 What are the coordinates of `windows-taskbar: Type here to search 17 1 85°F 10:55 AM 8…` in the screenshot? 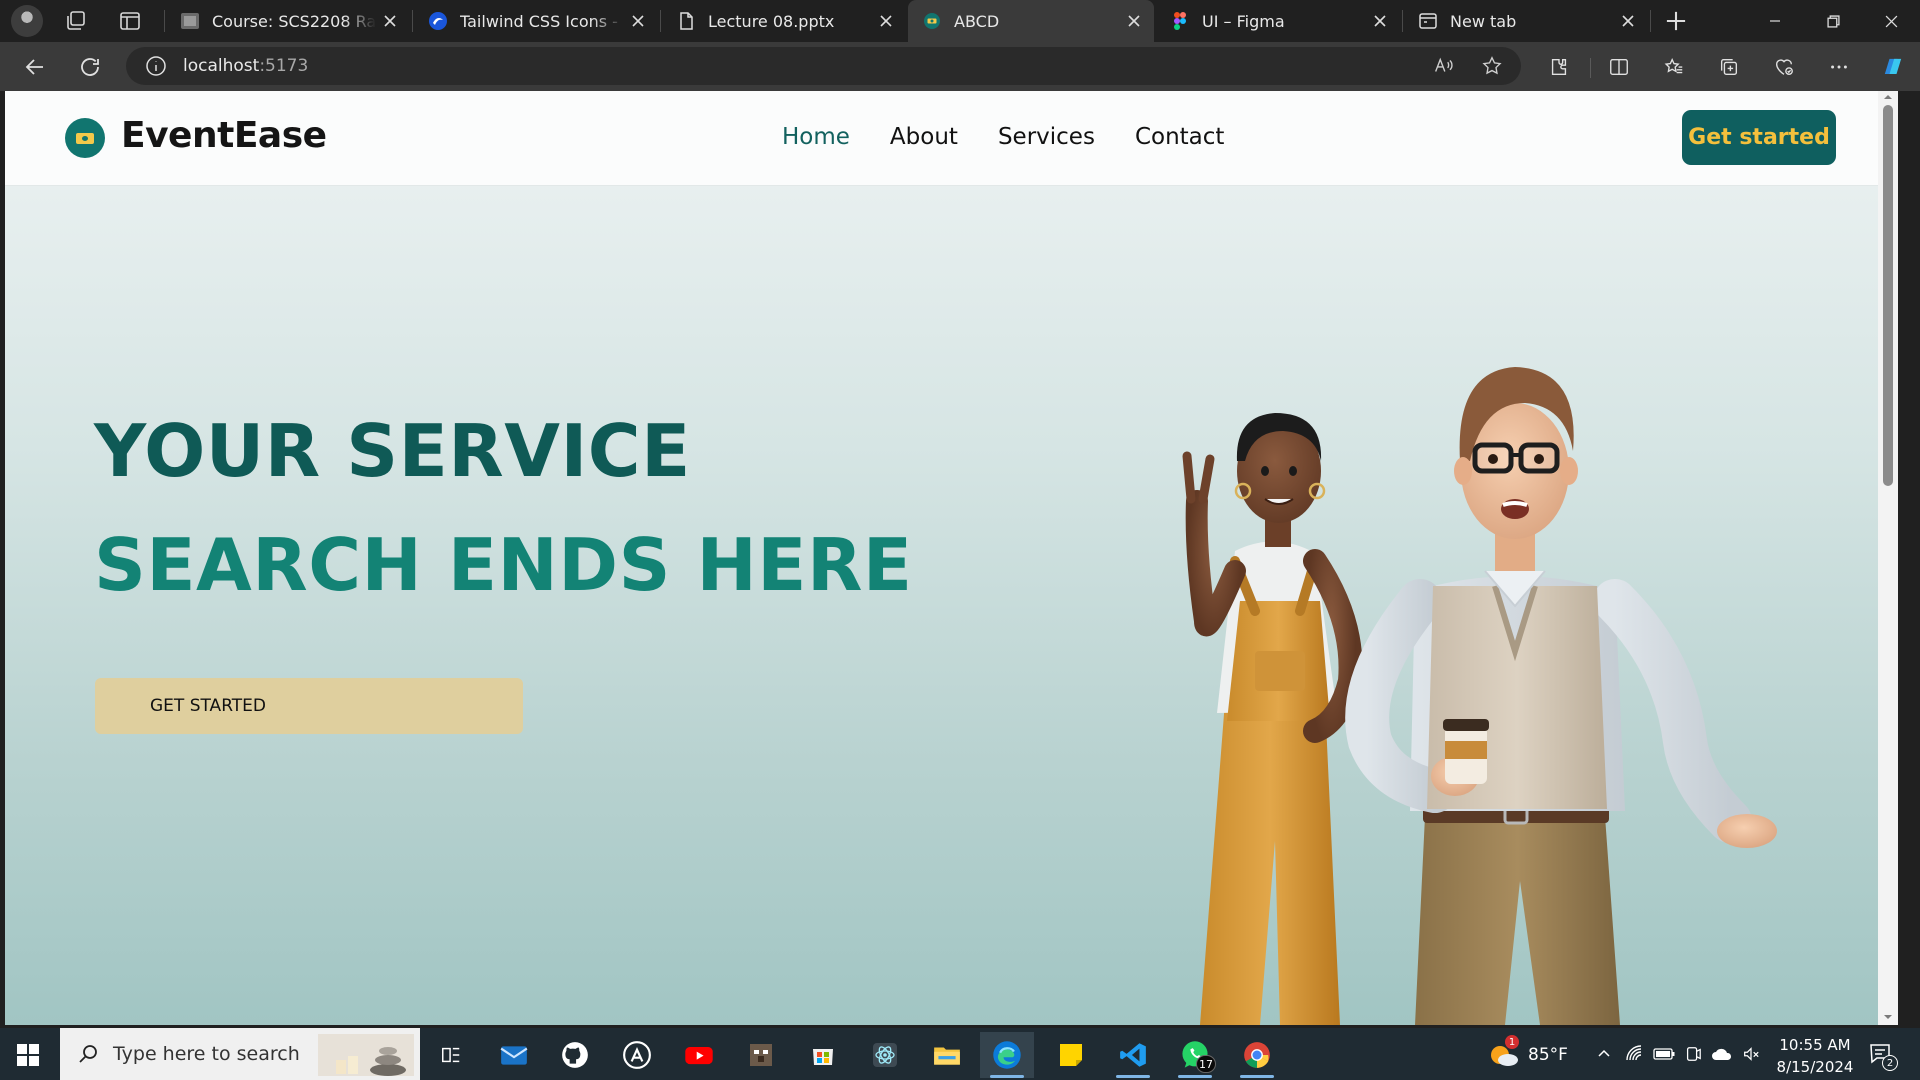 It's located at (960, 1054).